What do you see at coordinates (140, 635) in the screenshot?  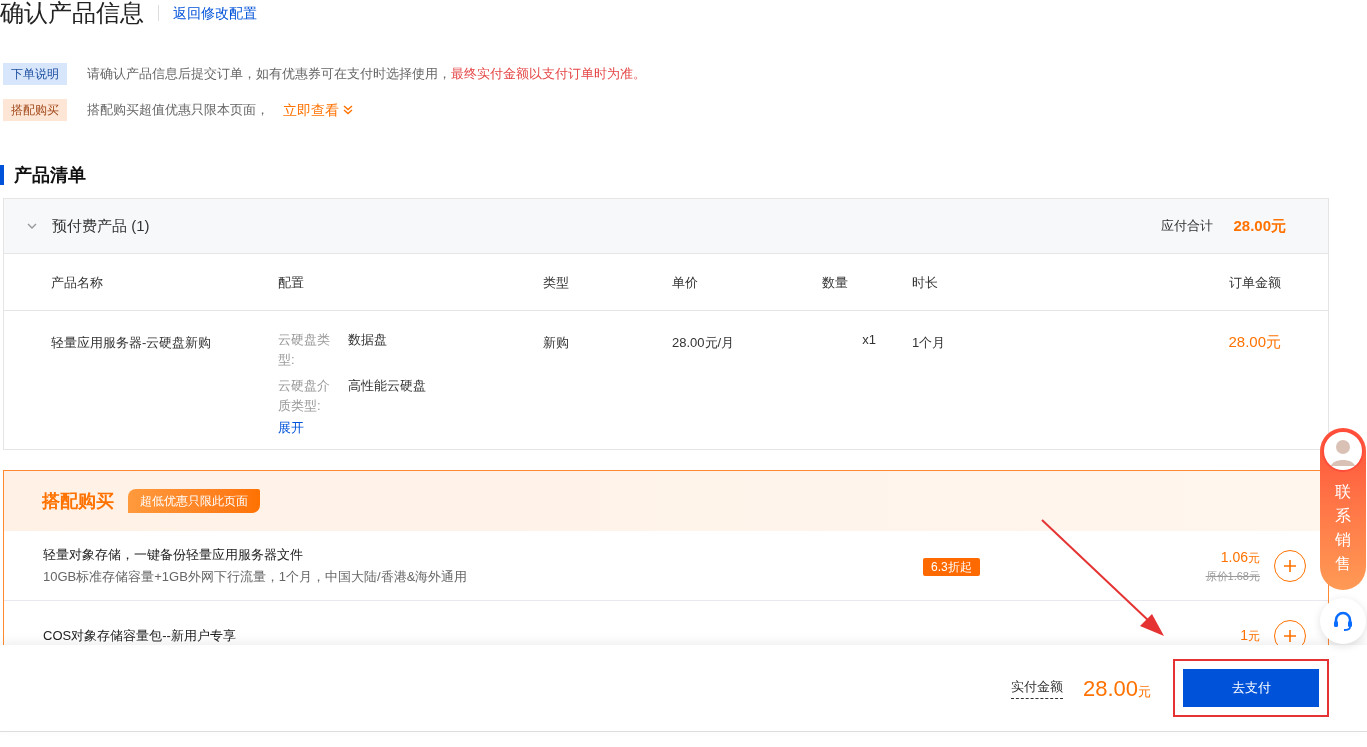 I see `item-title: COS对象存储容量包--新用户专享` at bounding box center [140, 635].